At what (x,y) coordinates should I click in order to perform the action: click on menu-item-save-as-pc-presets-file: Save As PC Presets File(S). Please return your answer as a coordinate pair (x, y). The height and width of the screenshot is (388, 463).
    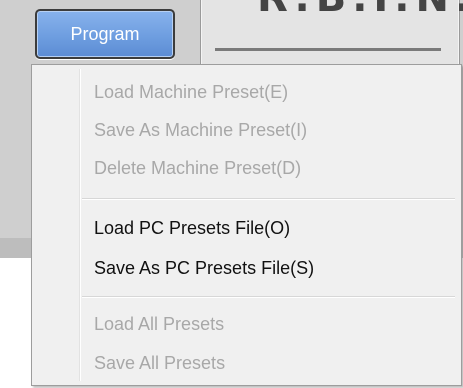
    Looking at the image, I should click on (204, 268).